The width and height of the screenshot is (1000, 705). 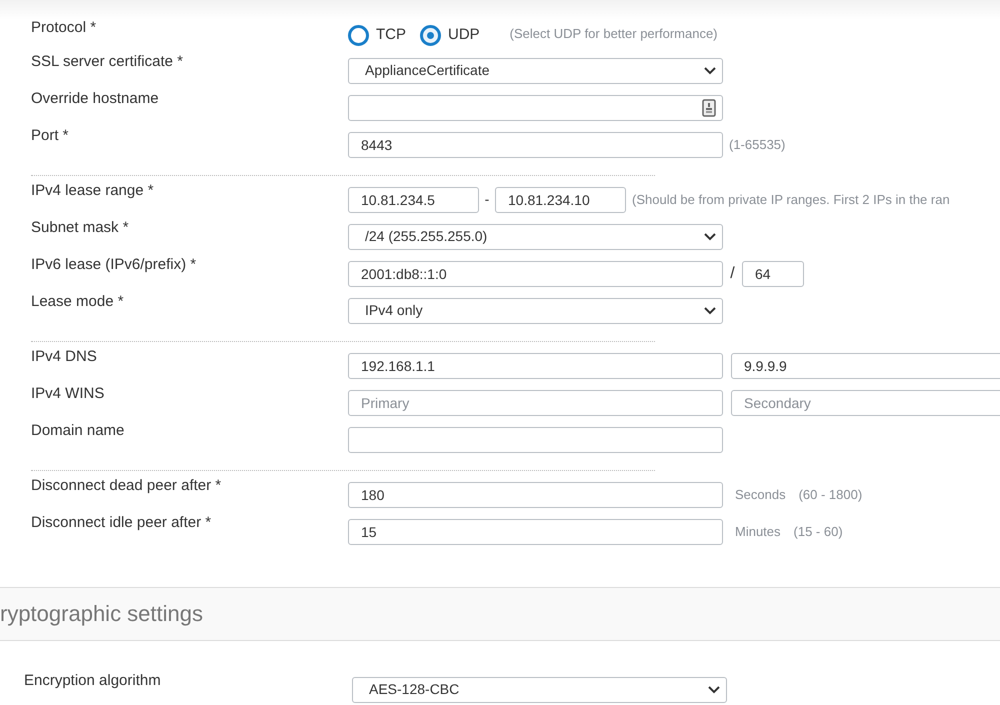 What do you see at coordinates (560, 199) in the screenshot?
I see `range-end-field: 10.81.234.10` at bounding box center [560, 199].